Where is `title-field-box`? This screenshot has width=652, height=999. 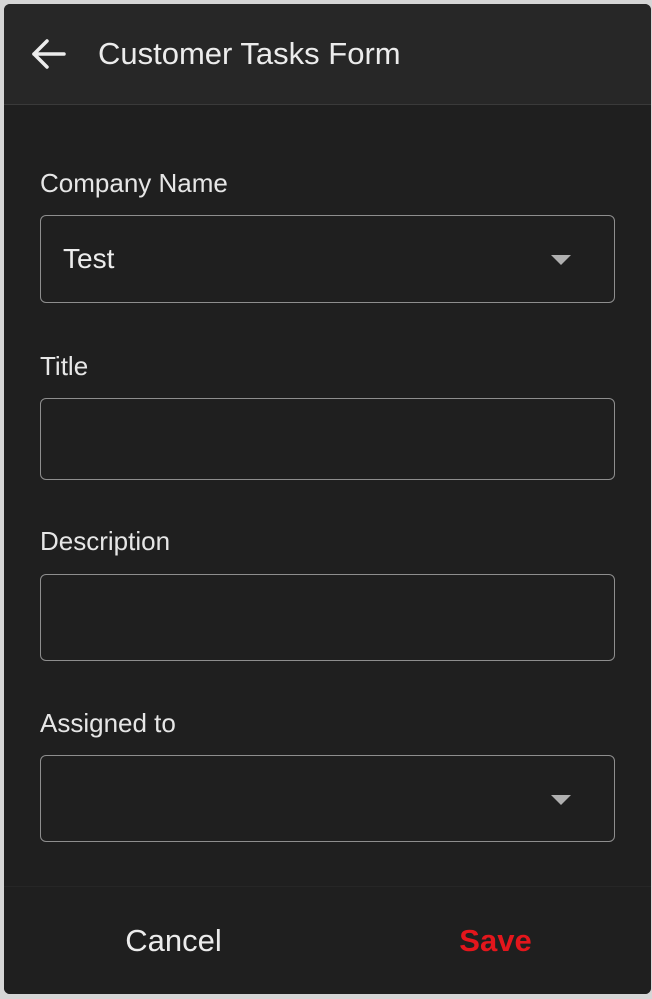 title-field-box is located at coordinates (327, 439).